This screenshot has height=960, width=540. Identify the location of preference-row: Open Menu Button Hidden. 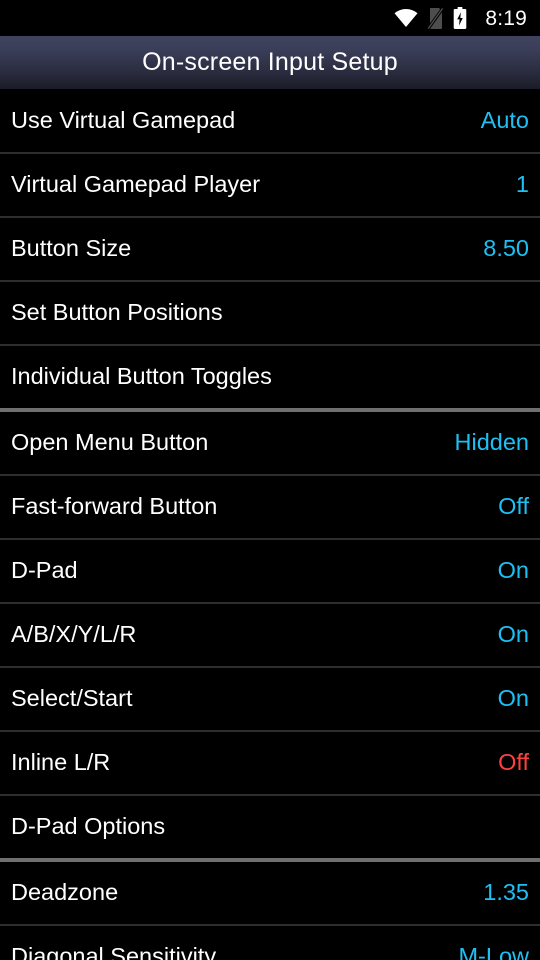
(270, 443).